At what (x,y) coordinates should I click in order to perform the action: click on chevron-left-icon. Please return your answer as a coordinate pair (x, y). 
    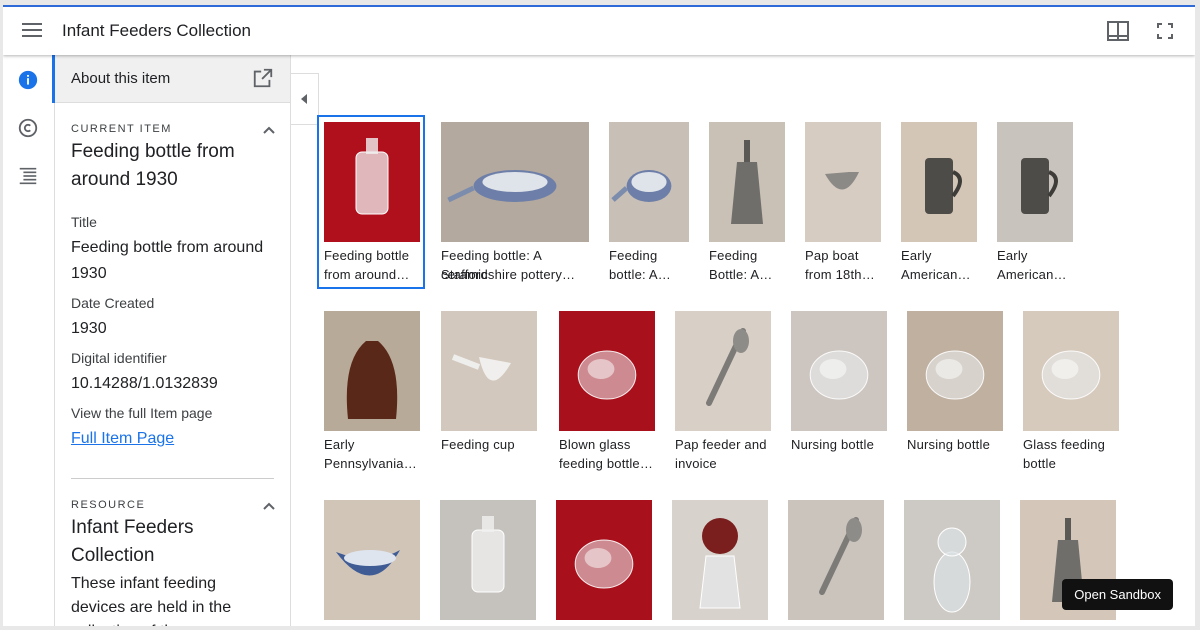
    Looking at the image, I should click on (304, 99).